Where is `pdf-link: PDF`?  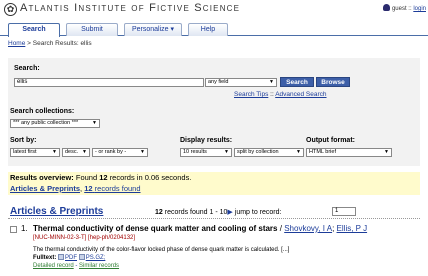 pdf-link: PDF is located at coordinates (71, 258).